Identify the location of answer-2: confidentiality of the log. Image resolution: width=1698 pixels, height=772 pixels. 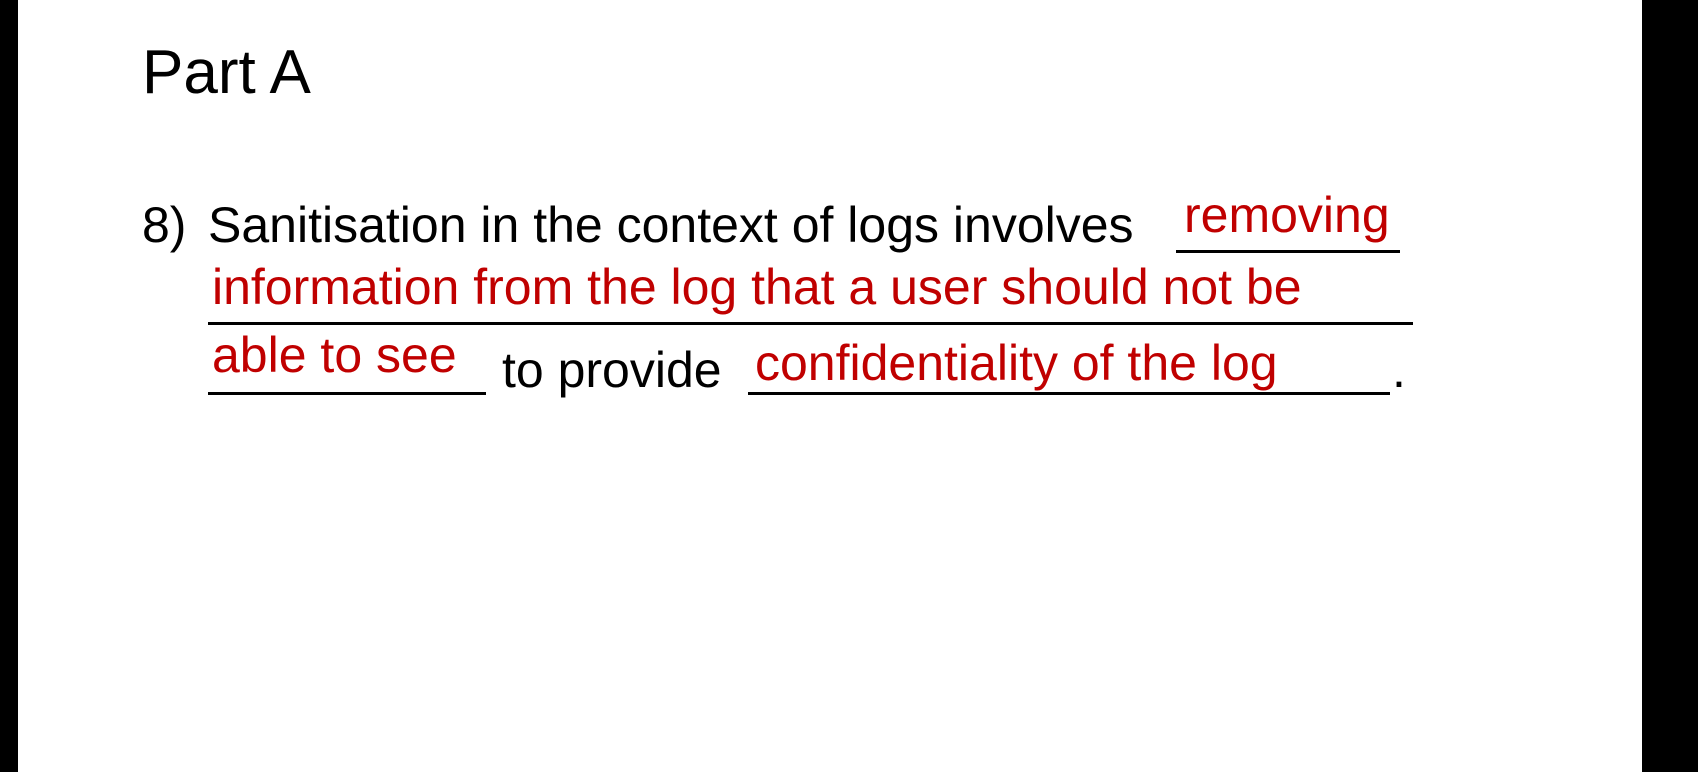
(1016, 363).